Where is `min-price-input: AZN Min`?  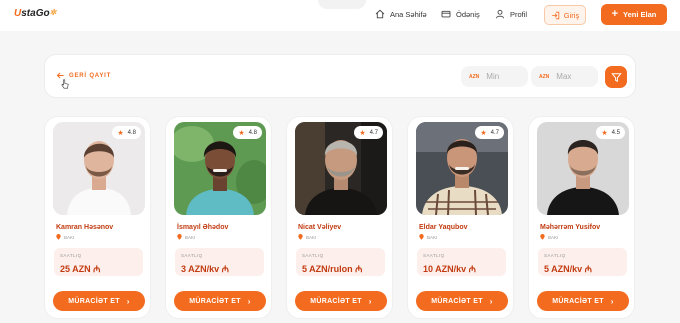 min-price-input: AZN Min is located at coordinates (494, 76).